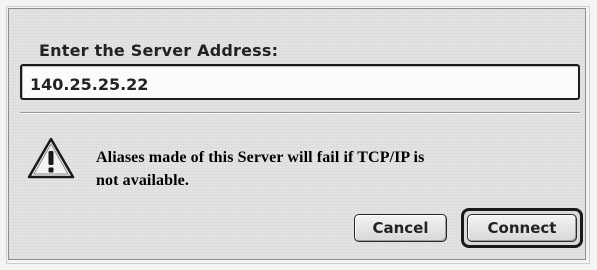 The height and width of the screenshot is (270, 597). I want to click on warning-line-2: not available., so click(142, 180).